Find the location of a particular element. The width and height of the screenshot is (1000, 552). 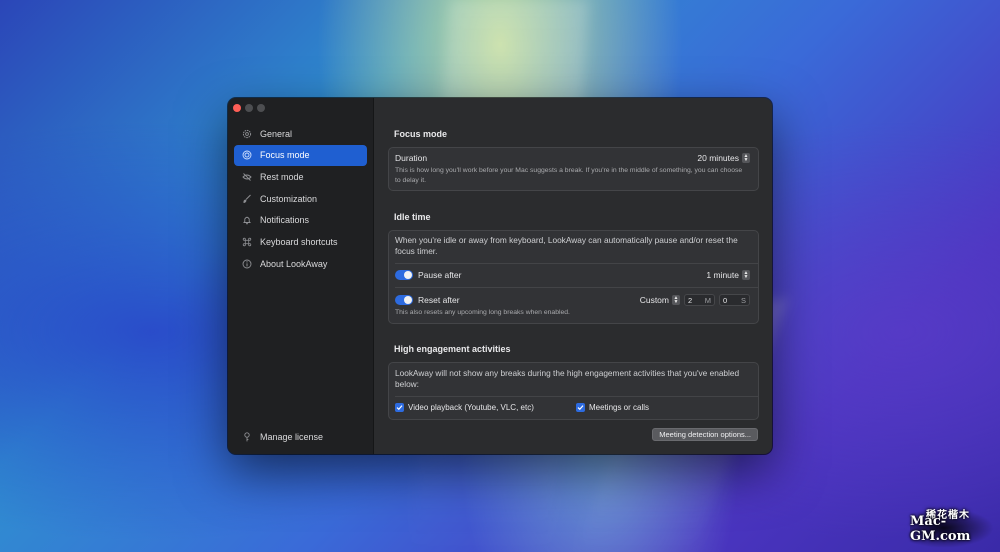

sidebar-item-keyboard-shortcuts: Keyboard shortcuts is located at coordinates (300, 241).